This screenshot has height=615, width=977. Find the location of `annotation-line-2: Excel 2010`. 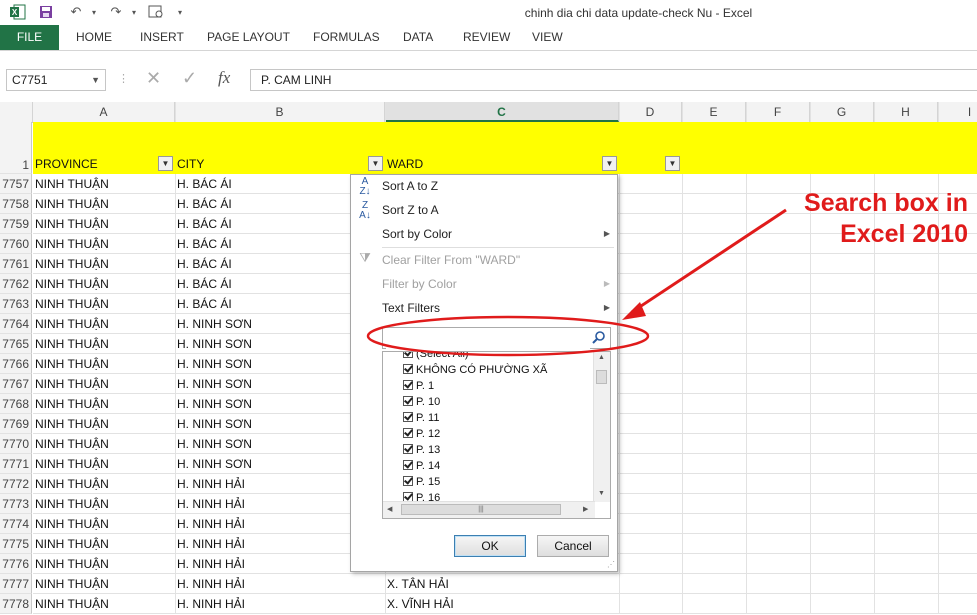

annotation-line-2: Excel 2010 is located at coordinates (904, 234).